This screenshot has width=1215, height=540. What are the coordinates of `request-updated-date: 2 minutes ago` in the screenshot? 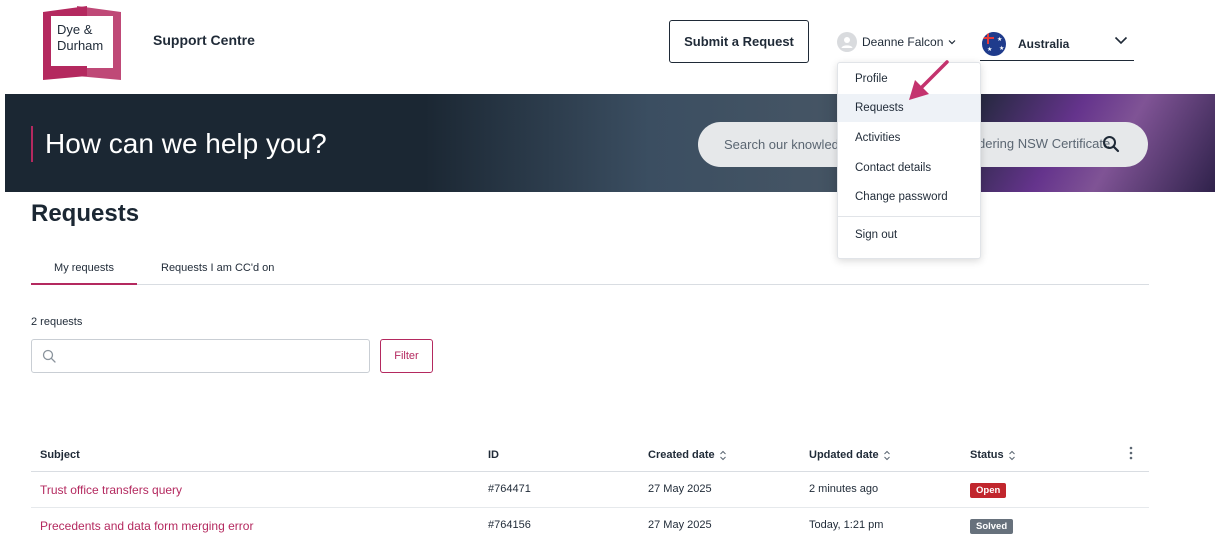 It's located at (844, 489).